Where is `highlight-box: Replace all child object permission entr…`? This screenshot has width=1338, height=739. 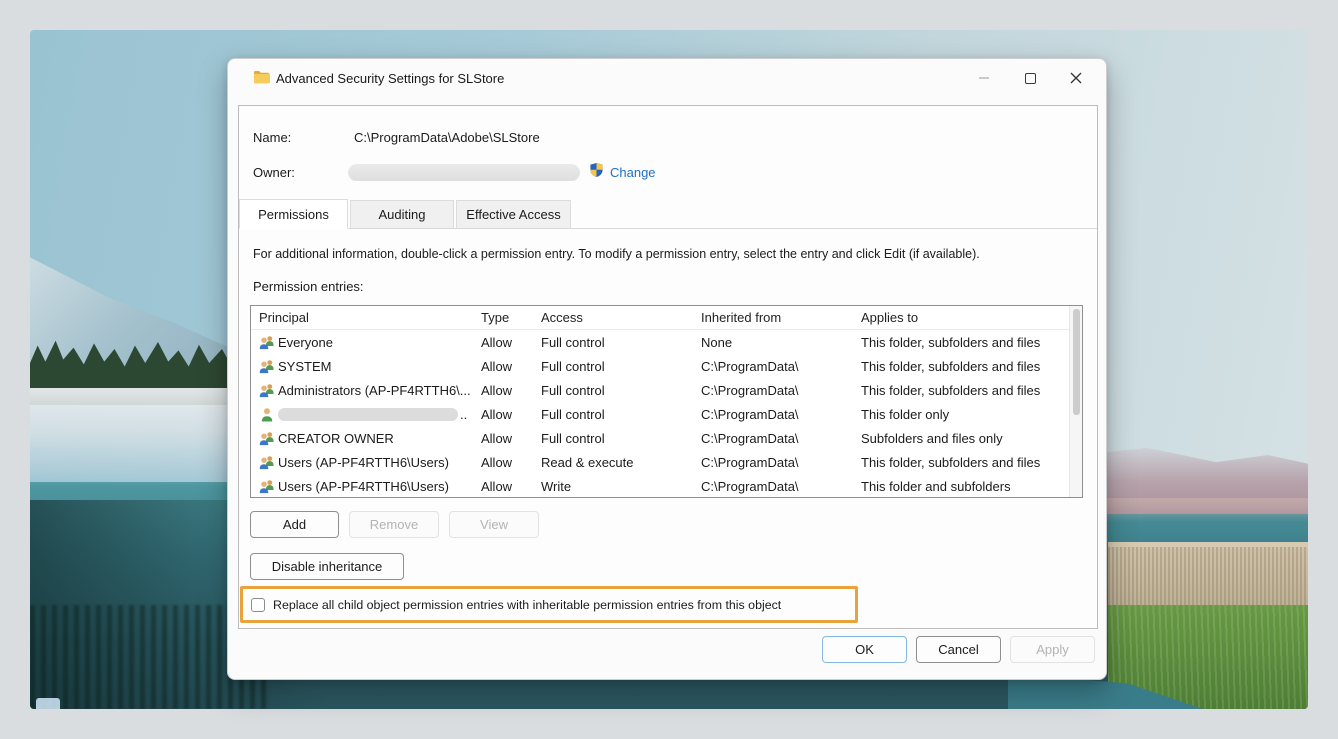 highlight-box: Replace all child object permission entr… is located at coordinates (549, 604).